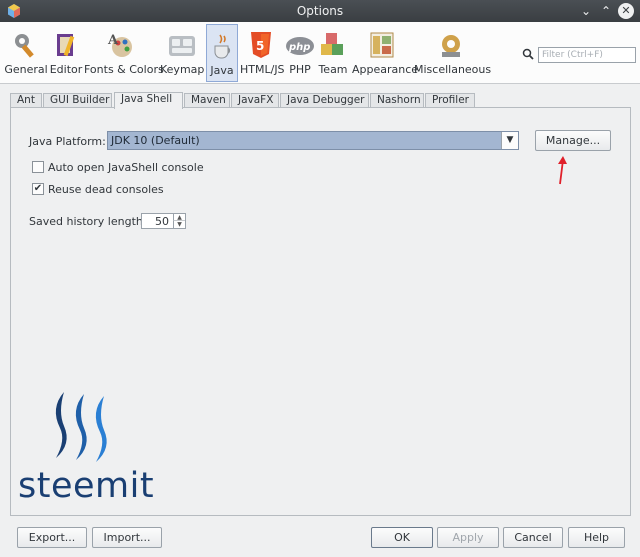  What do you see at coordinates (509, 140) in the screenshot?
I see `chevron-down-icon: ▼` at bounding box center [509, 140].